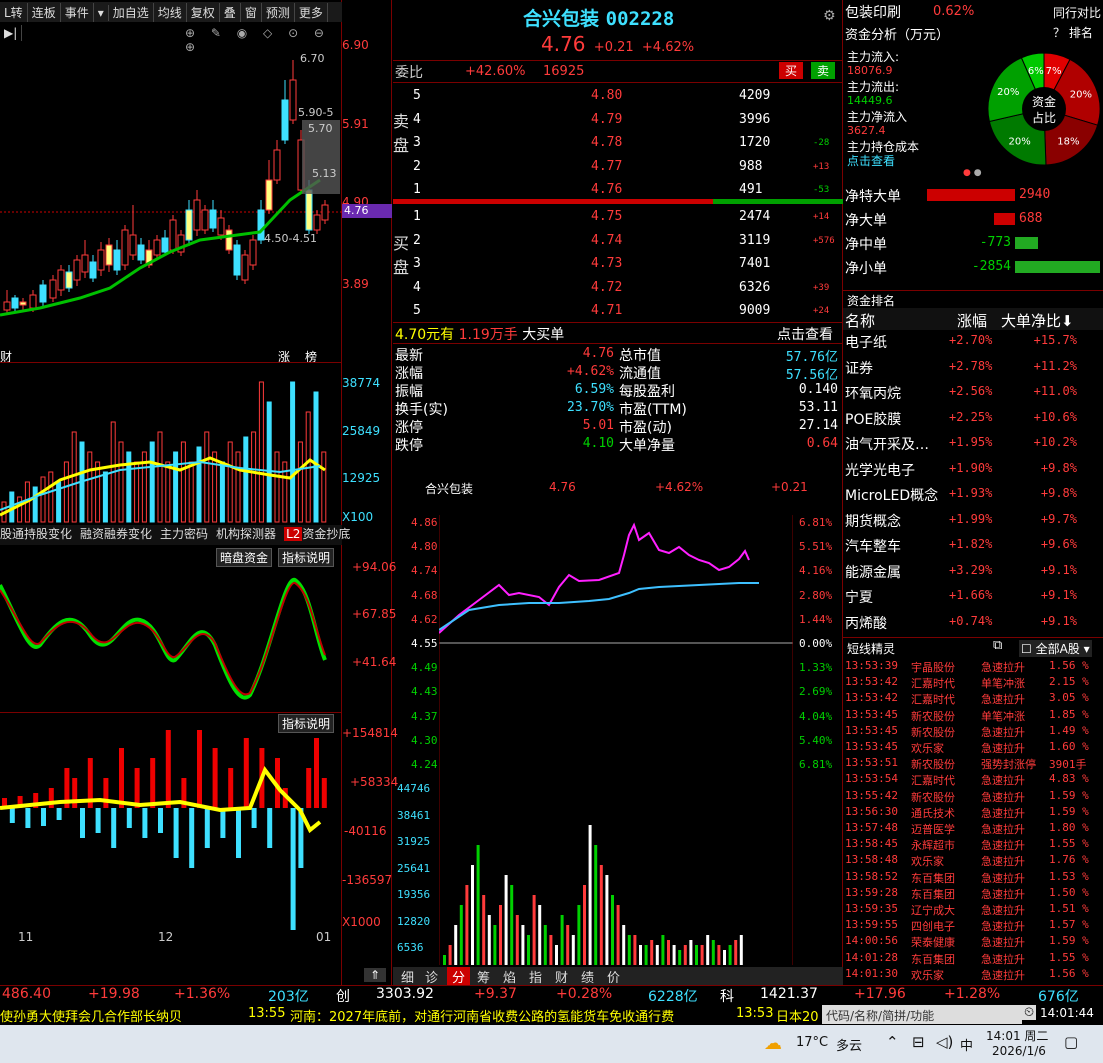 The width and height of the screenshot is (1103, 1063). Describe the element at coordinates (606, 216) in the screenshot. I see `book-price: 4.75` at that location.